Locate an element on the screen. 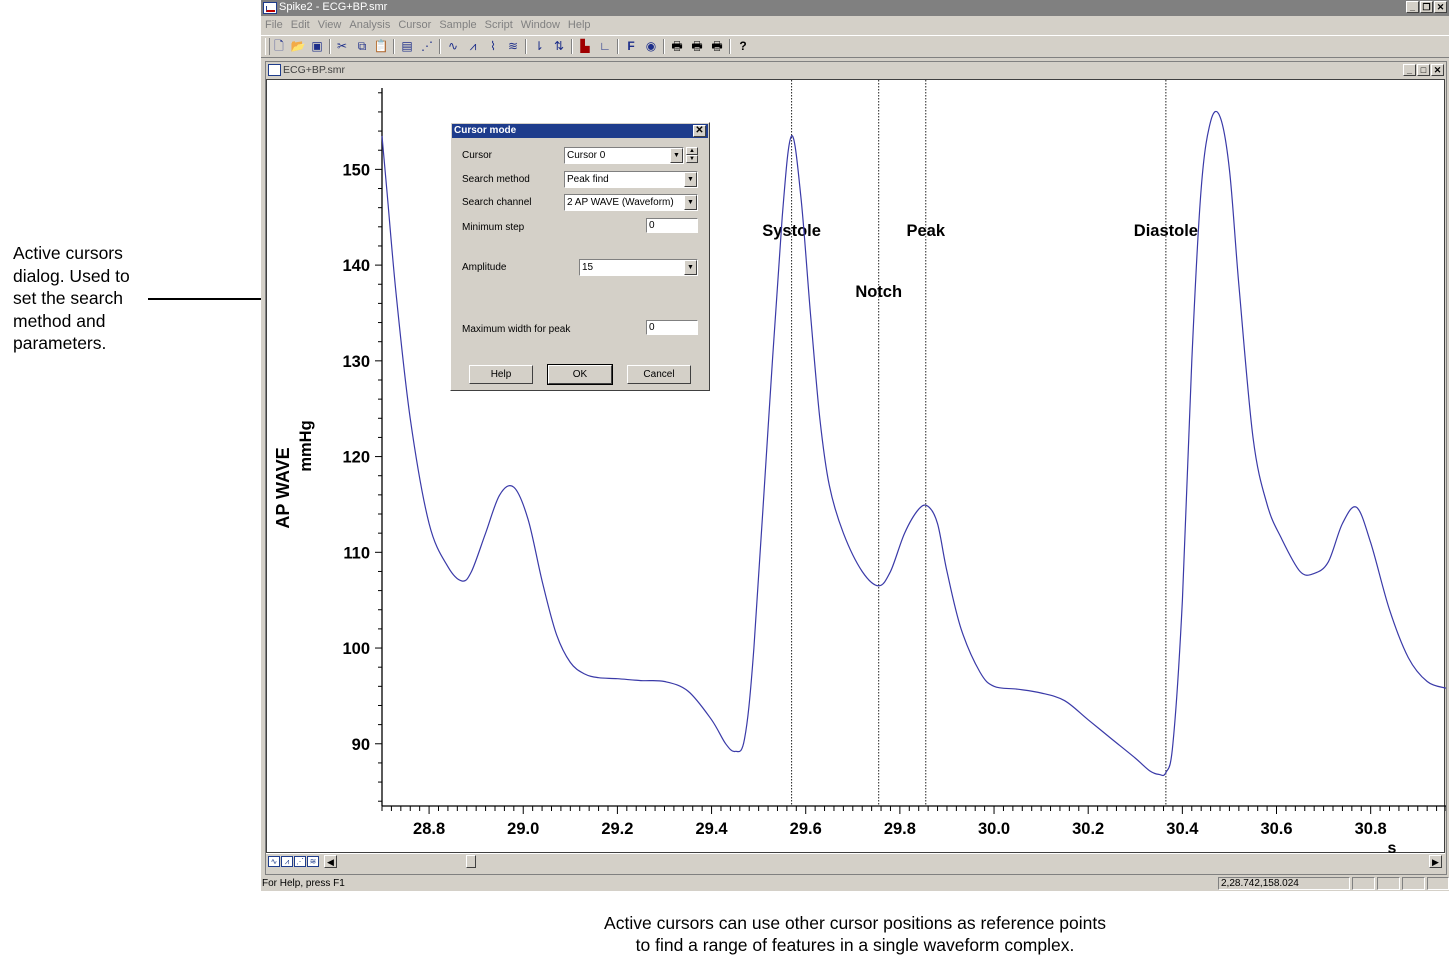 The image size is (1450, 963). menu-help: Help is located at coordinates (579, 24).